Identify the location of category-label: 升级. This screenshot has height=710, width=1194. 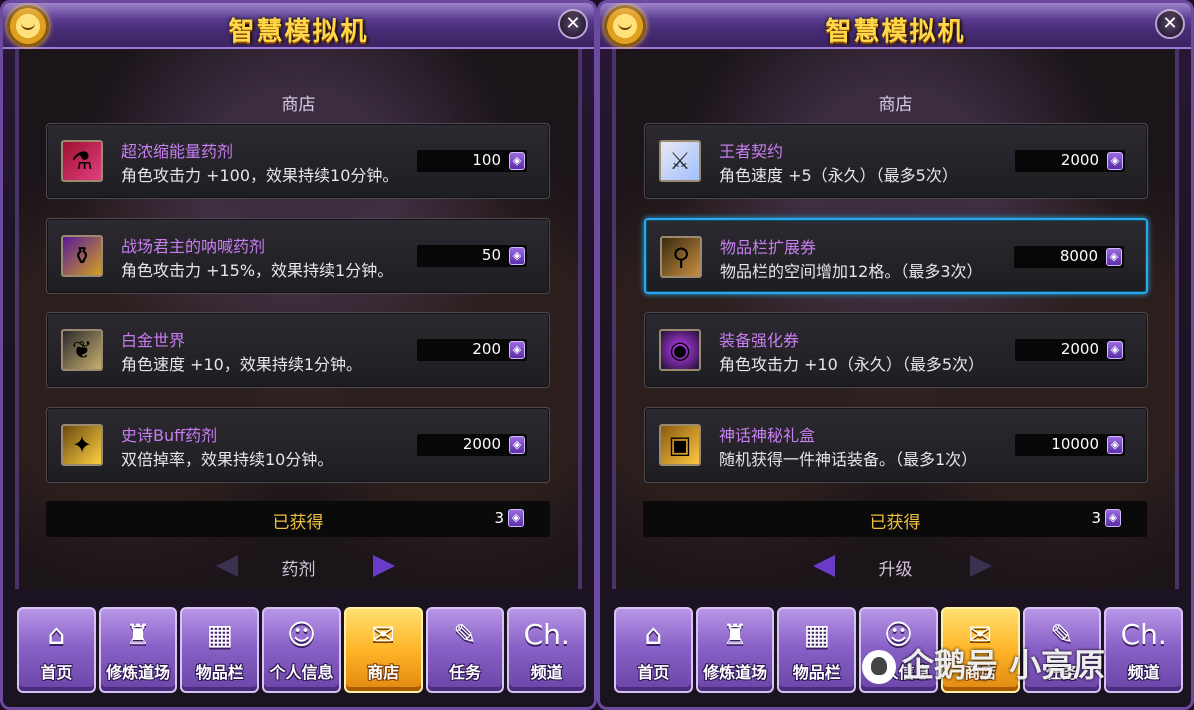
(895, 570).